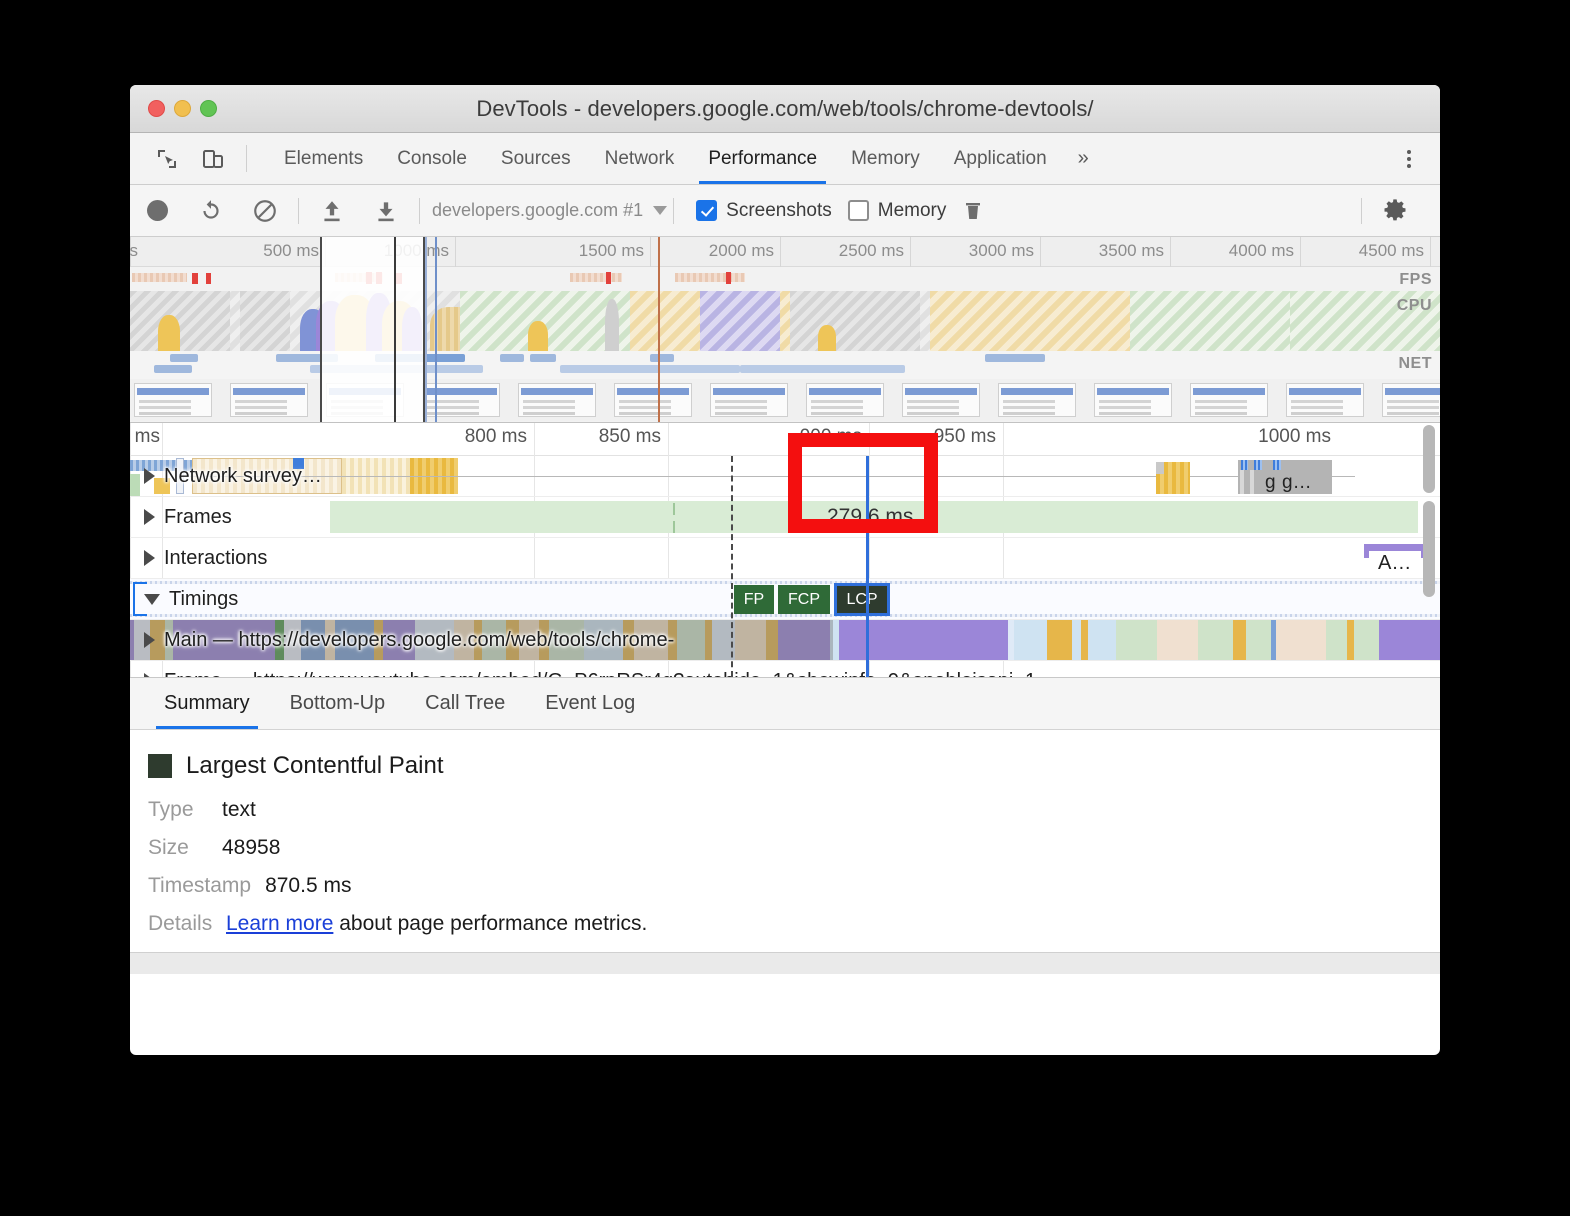 The height and width of the screenshot is (1216, 1570). What do you see at coordinates (147, 436) in the screenshot?
I see `timeline-tick-0: ms` at bounding box center [147, 436].